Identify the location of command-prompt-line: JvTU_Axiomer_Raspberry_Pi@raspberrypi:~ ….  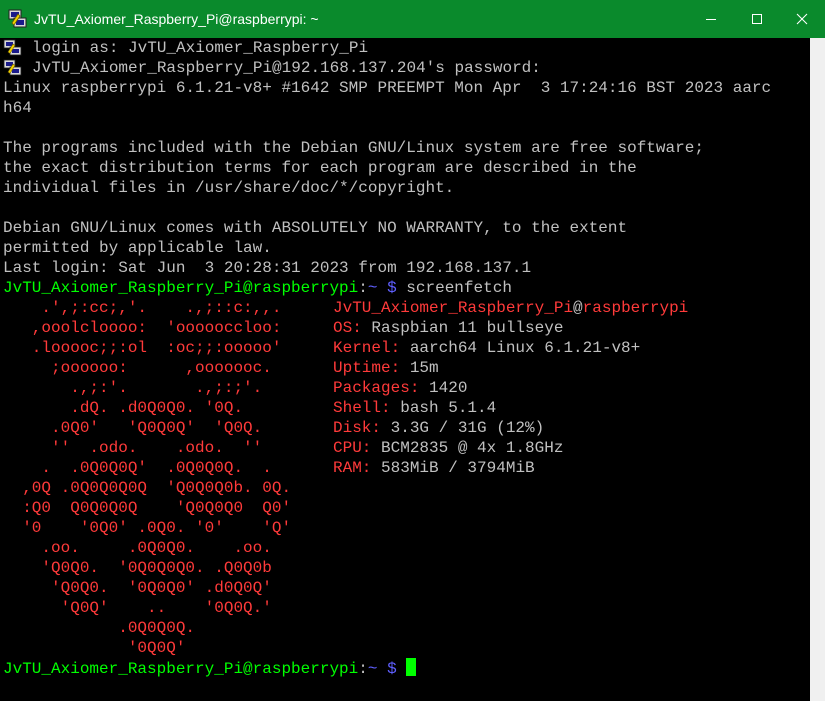
(257, 288).